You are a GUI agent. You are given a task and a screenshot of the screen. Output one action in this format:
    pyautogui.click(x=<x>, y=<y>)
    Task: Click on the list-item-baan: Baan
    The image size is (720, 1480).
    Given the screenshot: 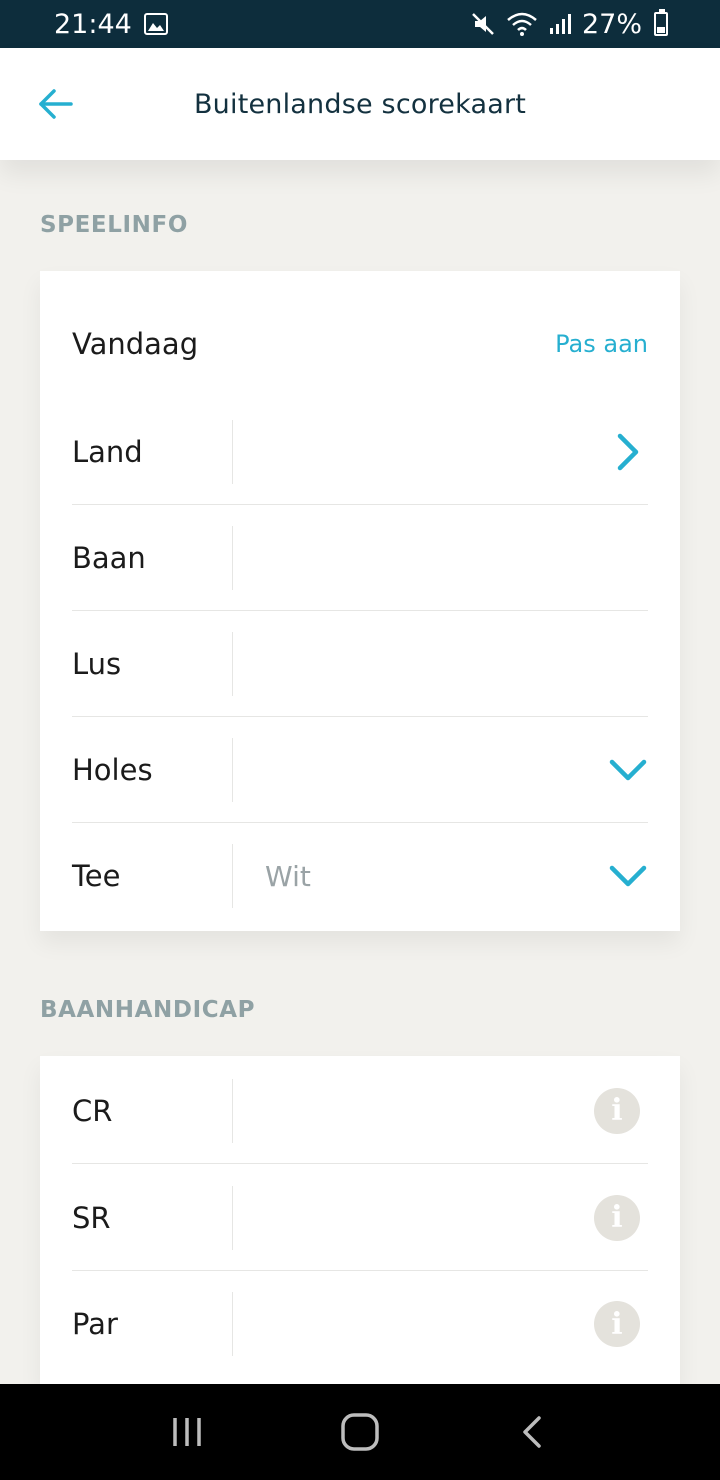 What is the action you would take?
    pyautogui.click(x=360, y=558)
    